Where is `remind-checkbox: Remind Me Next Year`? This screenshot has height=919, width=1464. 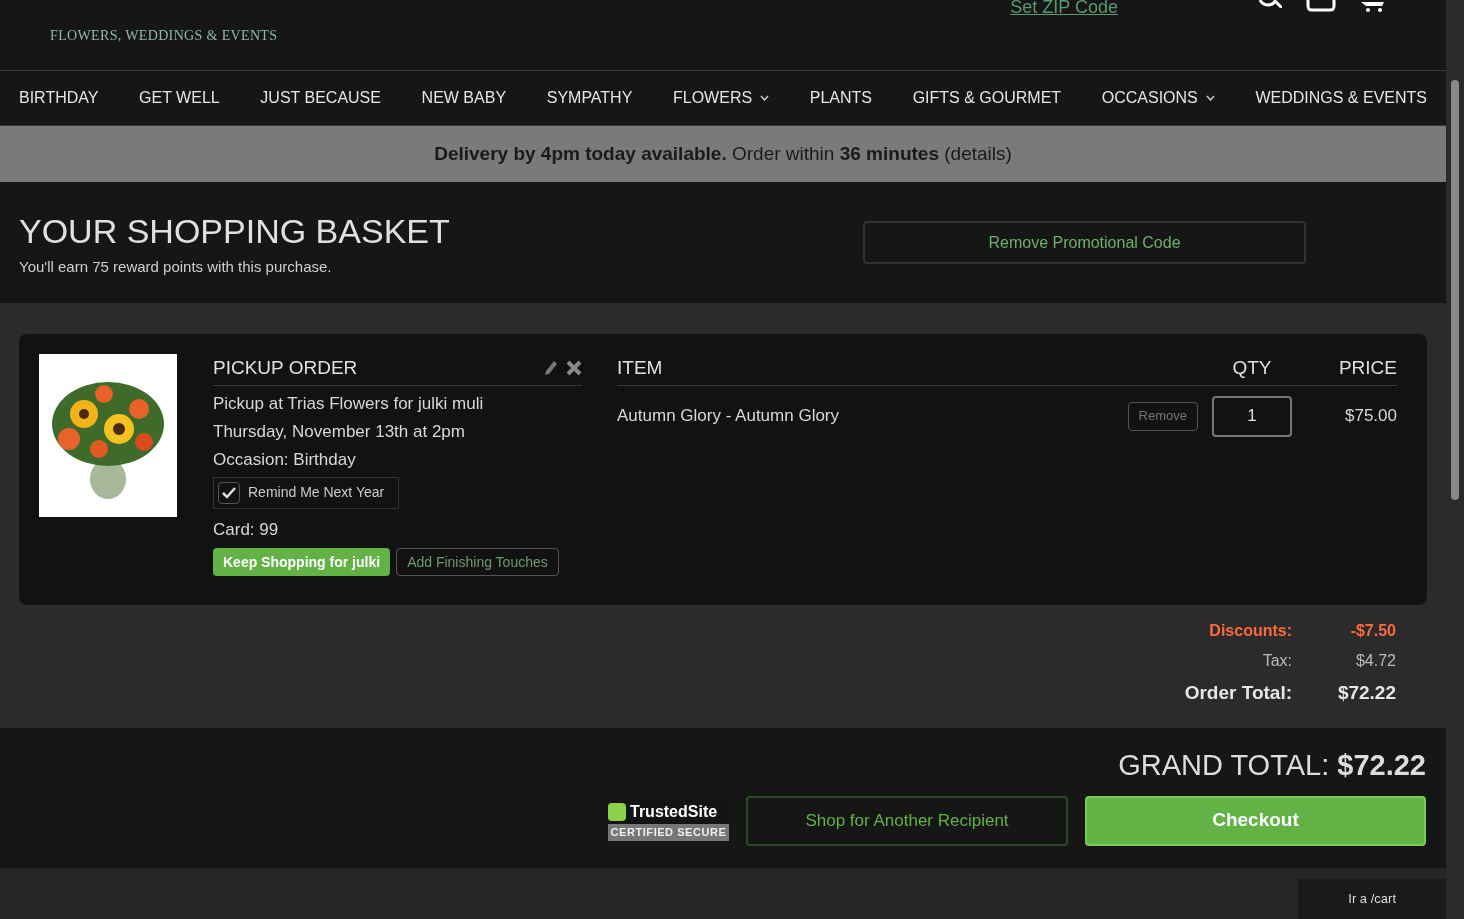 remind-checkbox: Remind Me Next Year is located at coordinates (306, 492).